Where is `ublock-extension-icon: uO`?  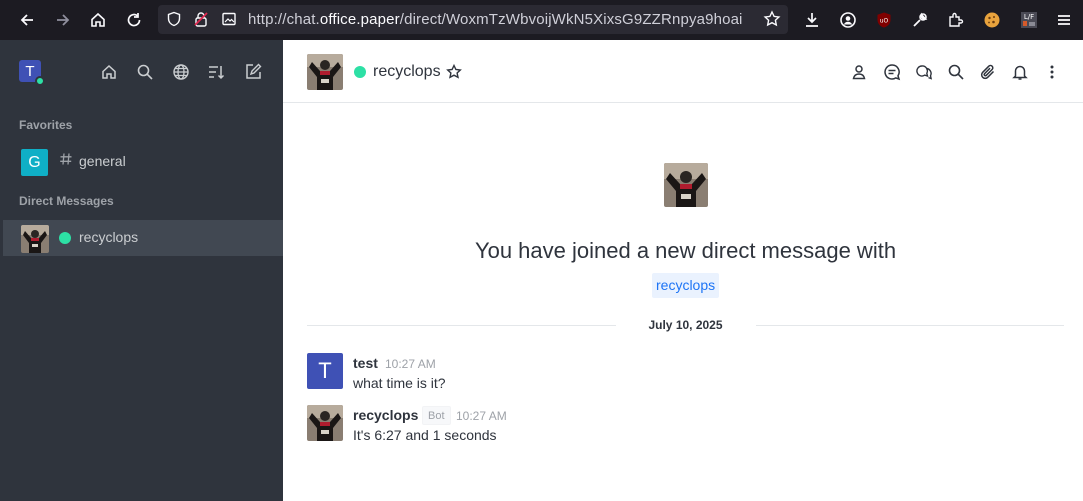 ublock-extension-icon: uO is located at coordinates (884, 20).